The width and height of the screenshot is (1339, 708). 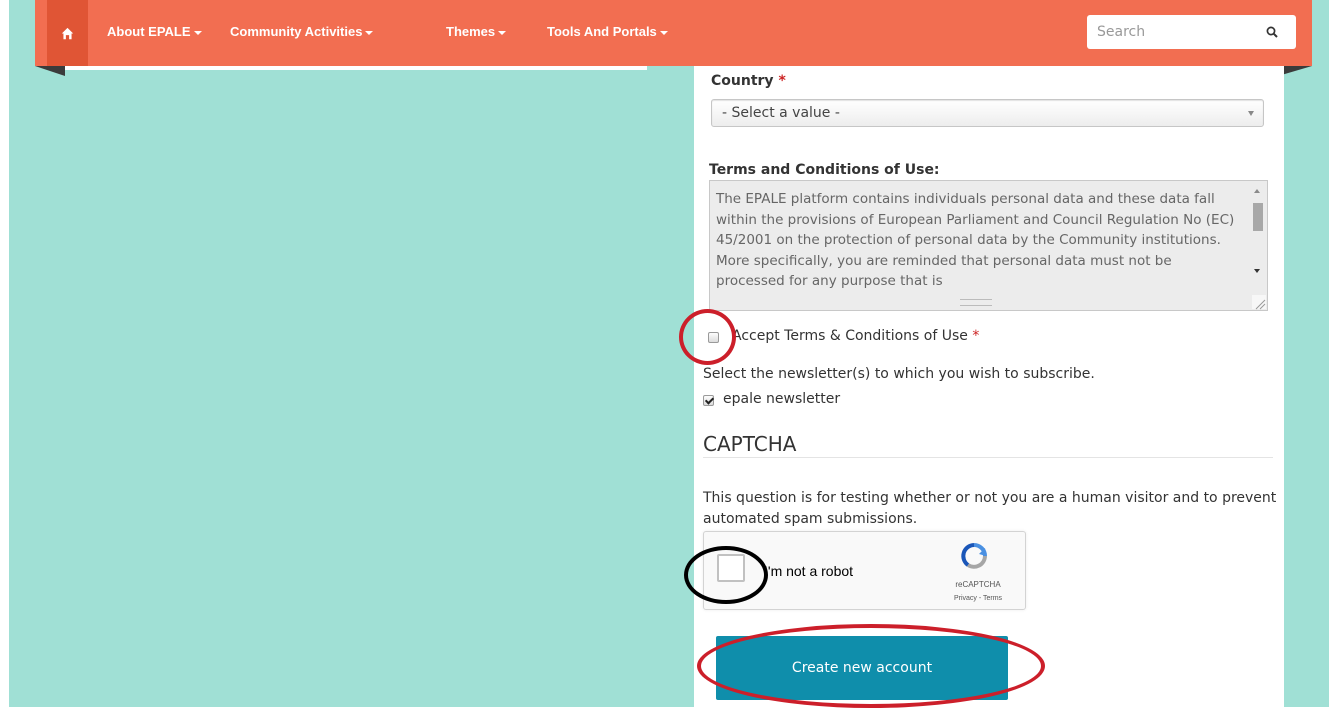 What do you see at coordinates (824, 170) in the screenshot?
I see `terms-label: Terms and Conditions of Use:` at bounding box center [824, 170].